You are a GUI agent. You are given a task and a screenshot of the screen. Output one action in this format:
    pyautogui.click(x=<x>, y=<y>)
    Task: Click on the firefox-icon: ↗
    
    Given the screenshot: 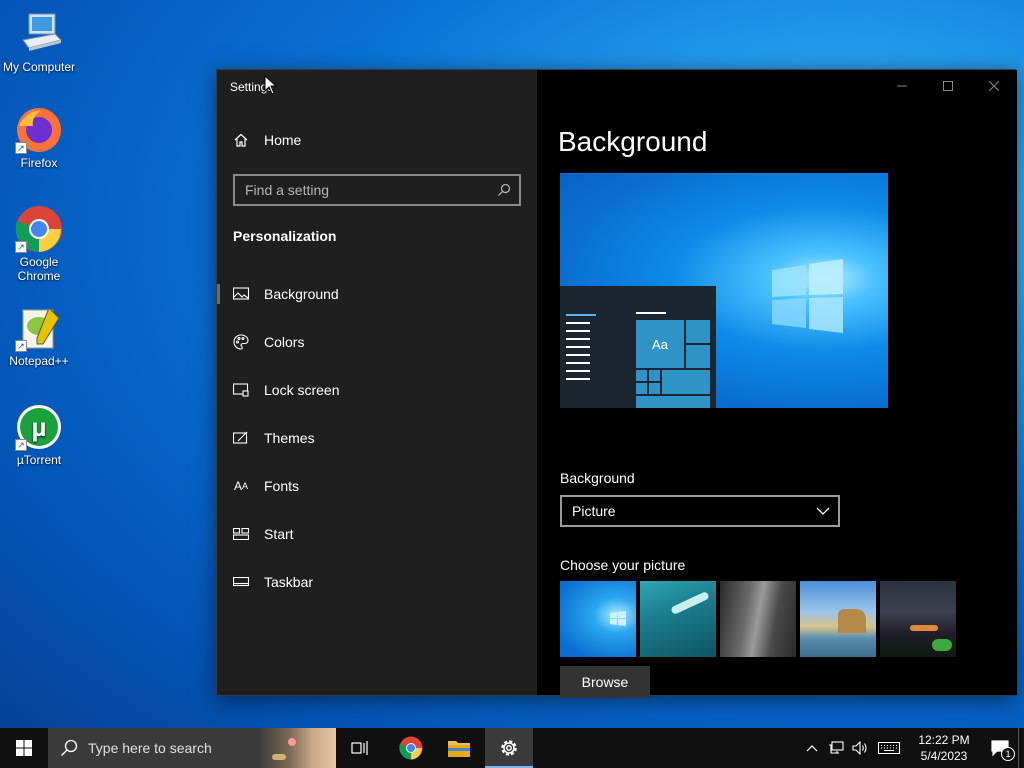 What is the action you would take?
    pyautogui.click(x=39, y=130)
    